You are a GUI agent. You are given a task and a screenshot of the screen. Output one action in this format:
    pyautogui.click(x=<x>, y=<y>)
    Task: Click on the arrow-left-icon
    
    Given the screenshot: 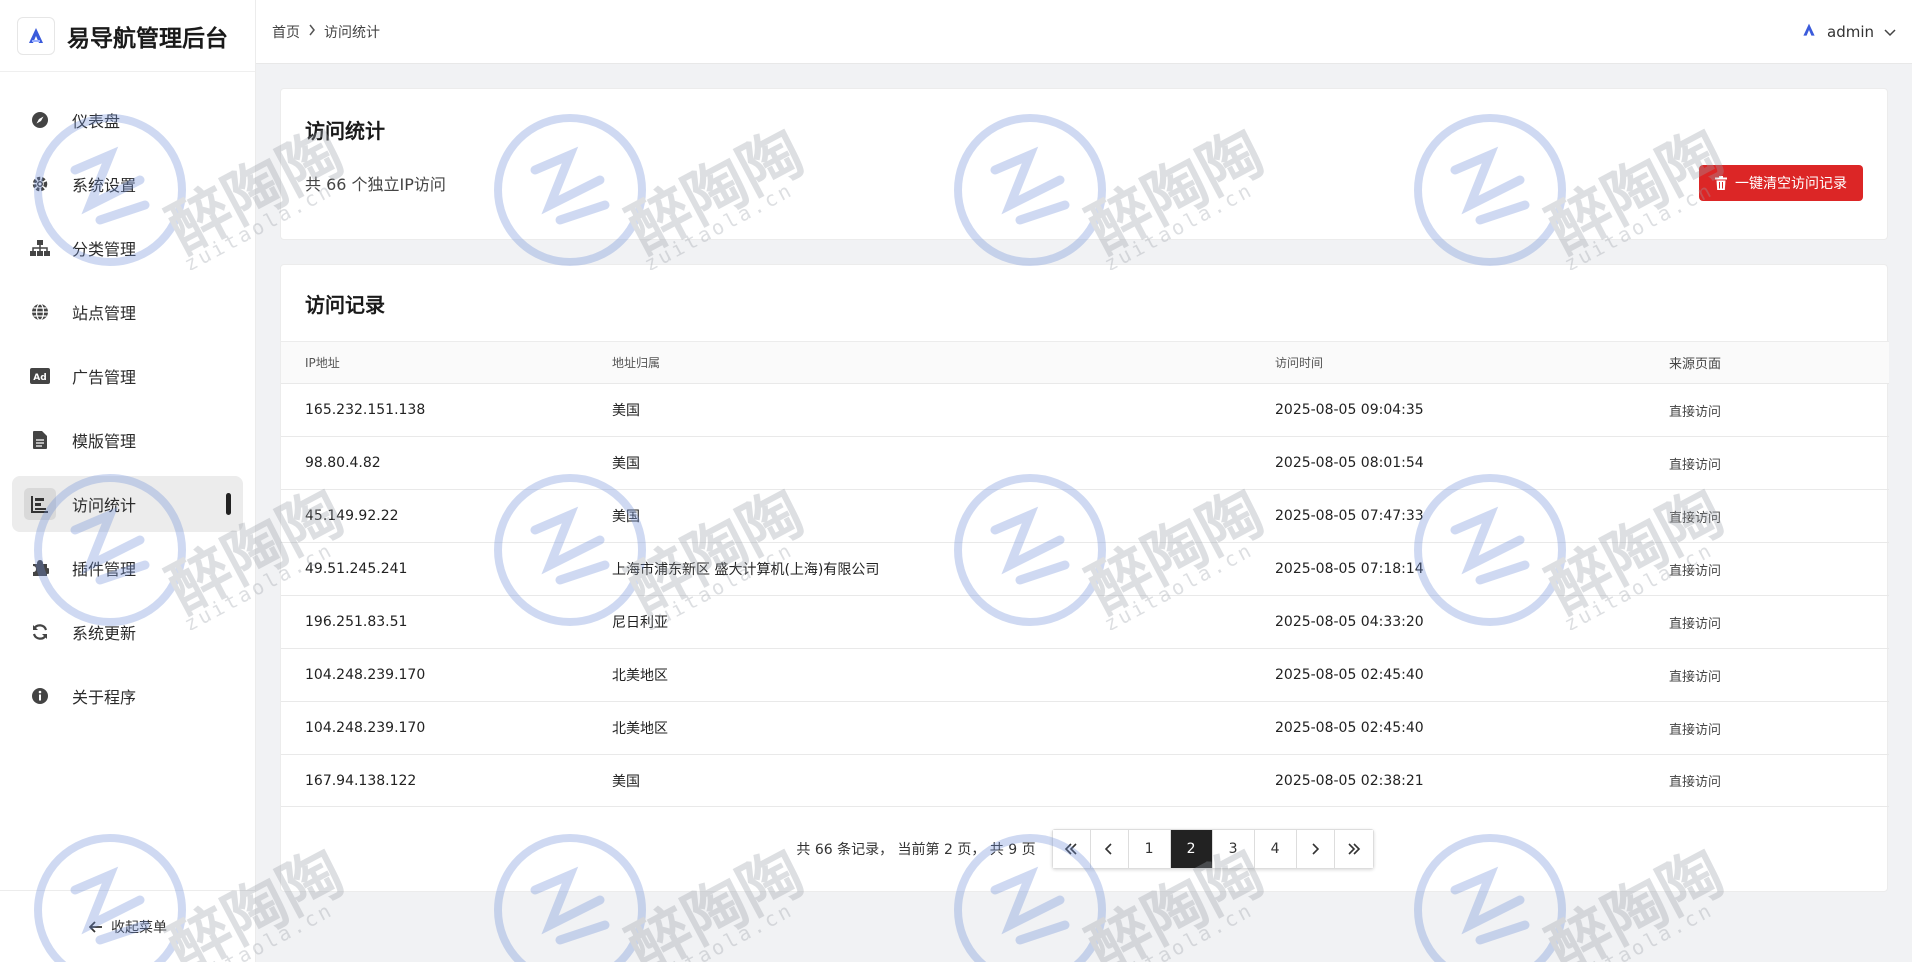 What is the action you would take?
    pyautogui.click(x=95, y=926)
    